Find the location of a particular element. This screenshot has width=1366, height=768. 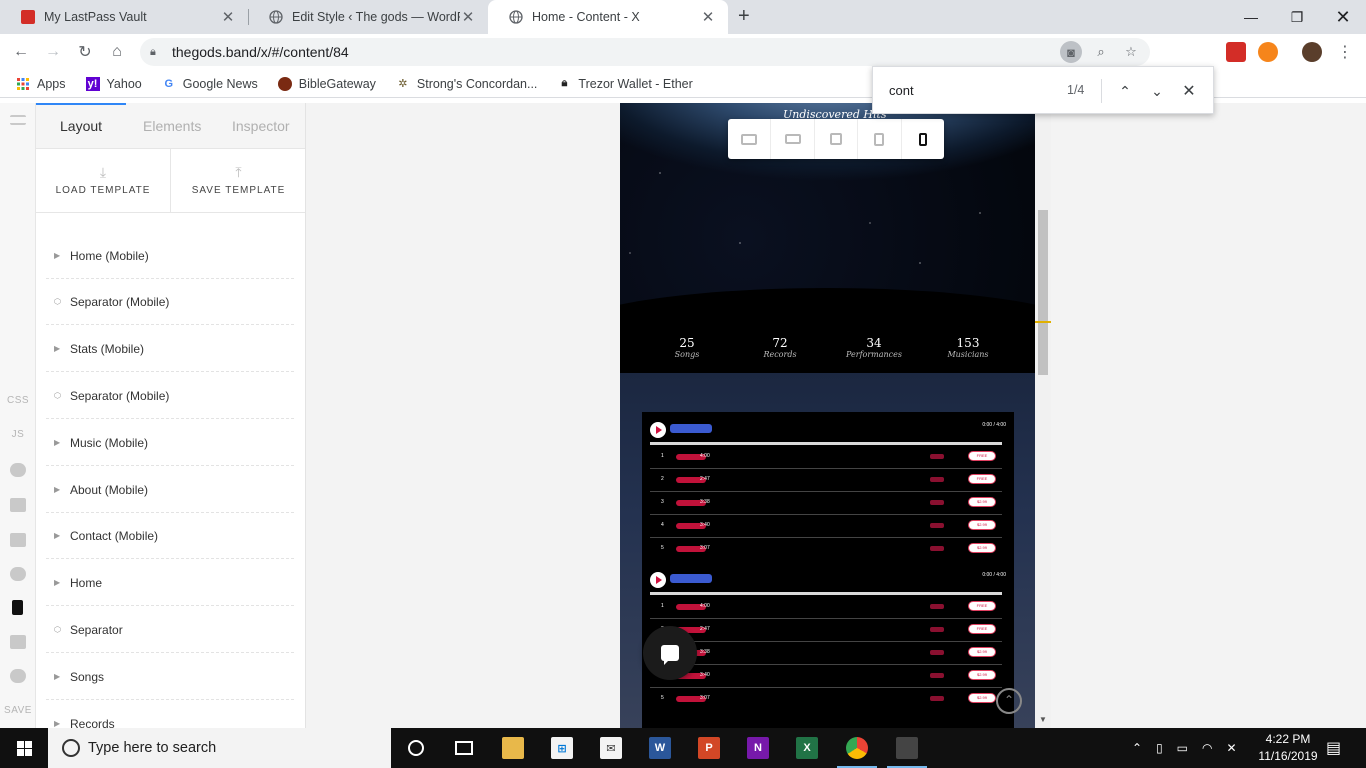

tray-overflow-icon: ⌃ is located at coordinates (1137, 748).